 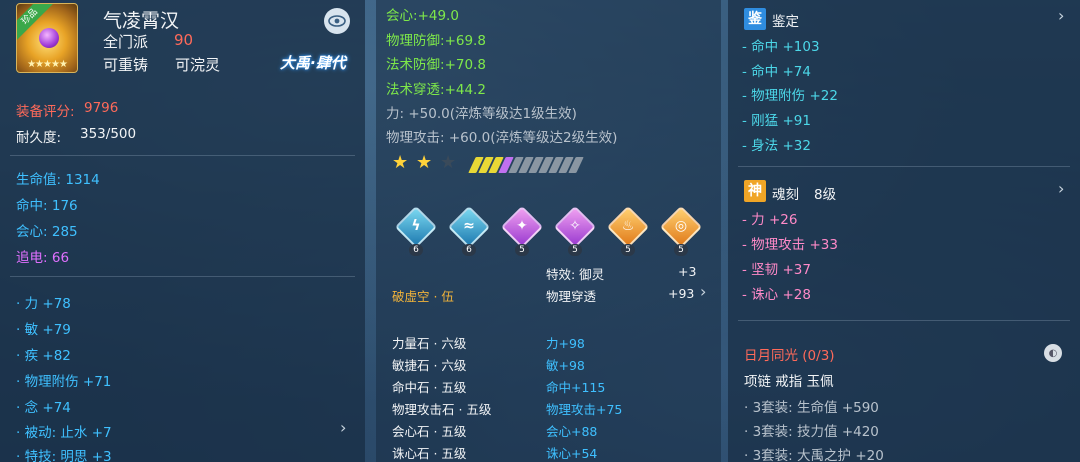 I want to click on green-stat: 会心:+49.0, so click(x=422, y=16).